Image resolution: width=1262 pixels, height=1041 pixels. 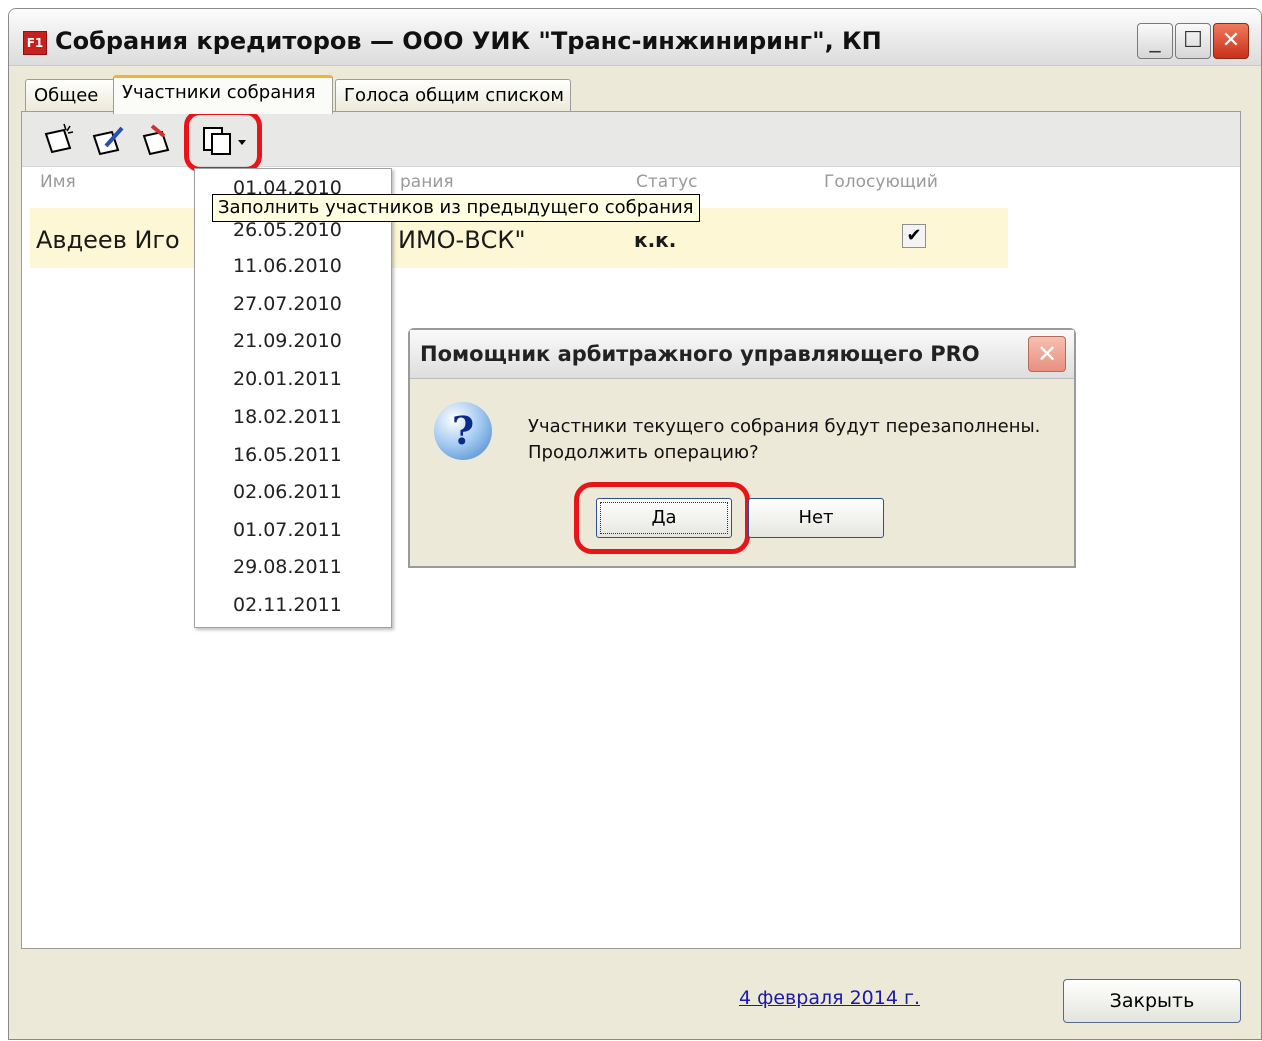 I want to click on delete-participant-button, so click(x=156, y=140).